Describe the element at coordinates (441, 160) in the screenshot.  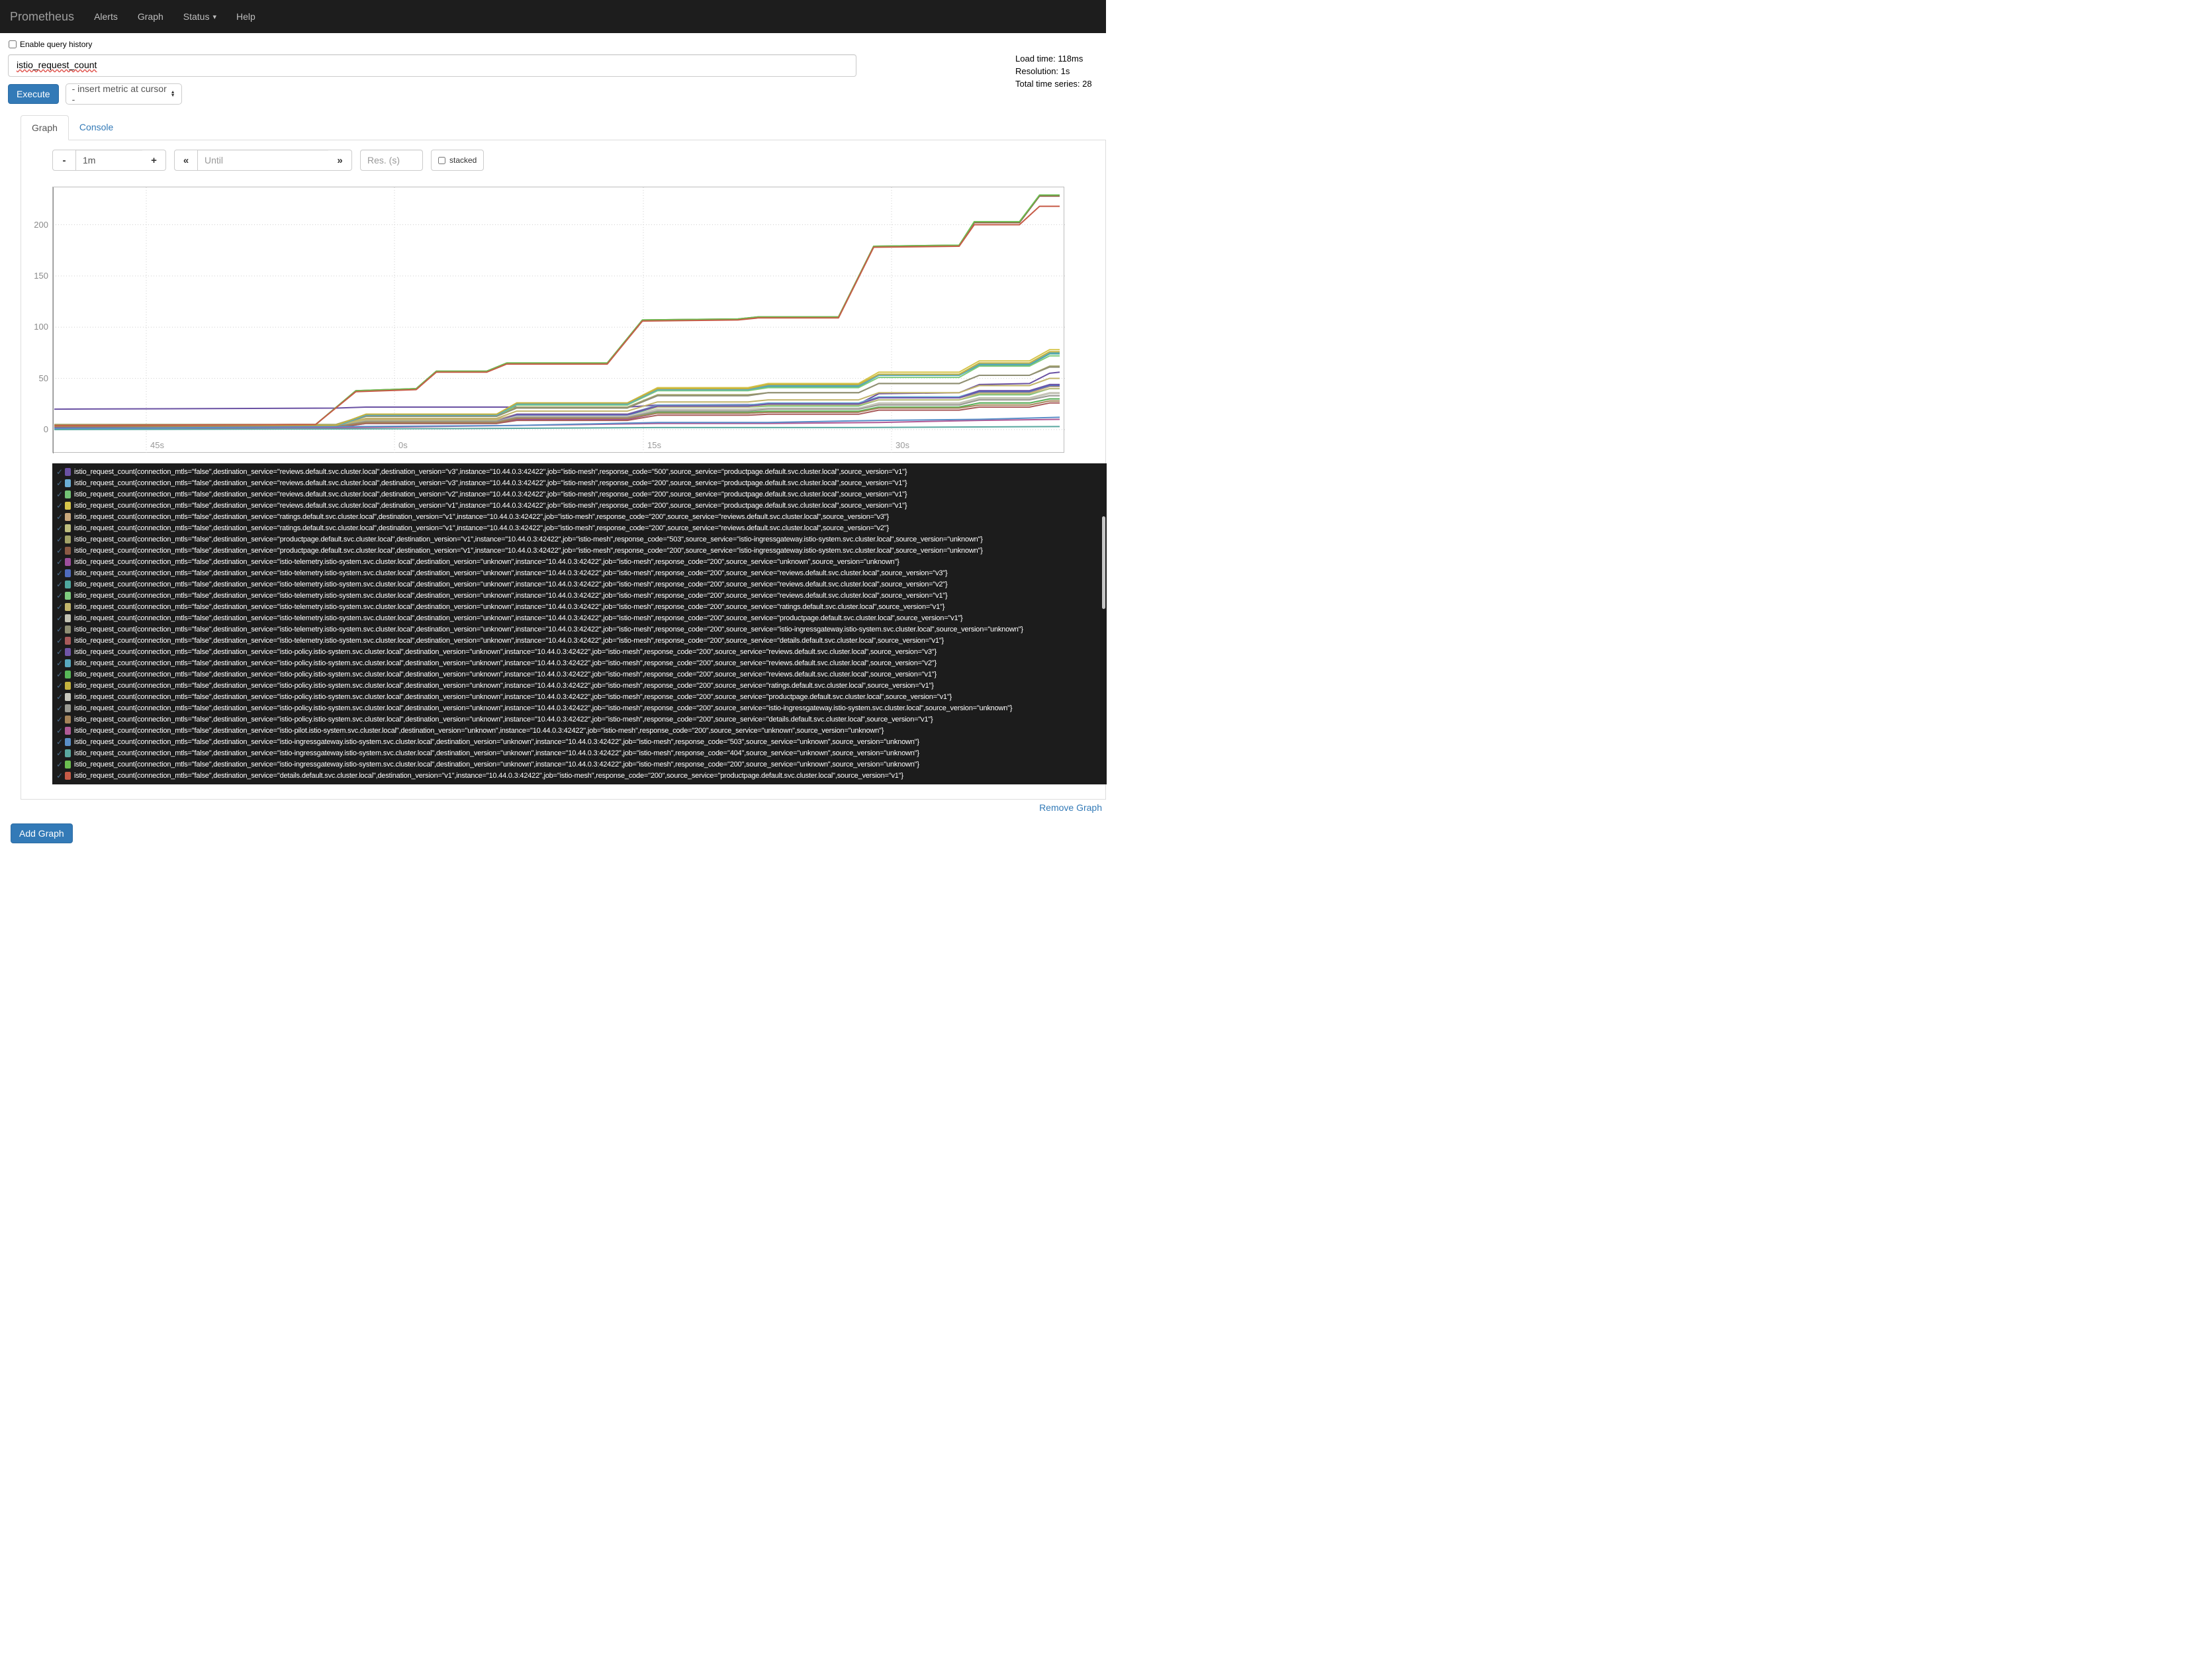
I see `stacked-checkbox` at that location.